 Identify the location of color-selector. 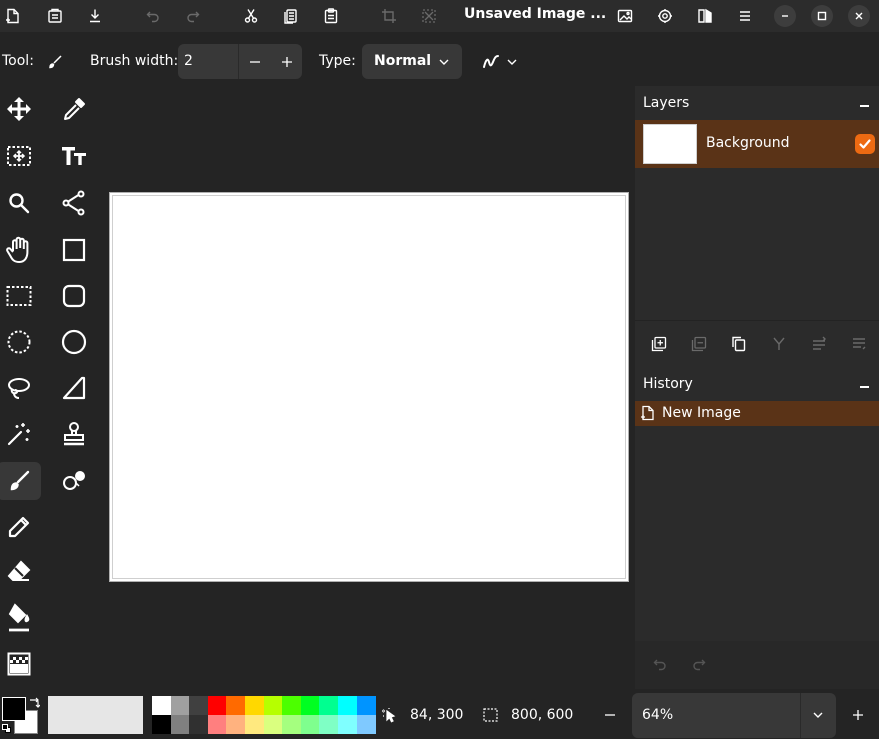
(22, 716).